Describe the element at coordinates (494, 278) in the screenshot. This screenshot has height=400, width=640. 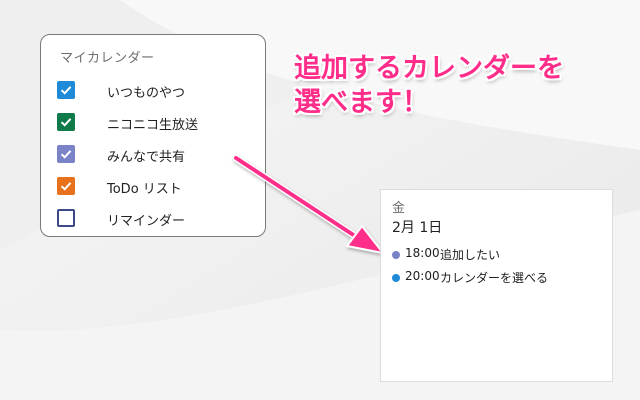
I see `event-title: カレンダーを選べる` at that location.